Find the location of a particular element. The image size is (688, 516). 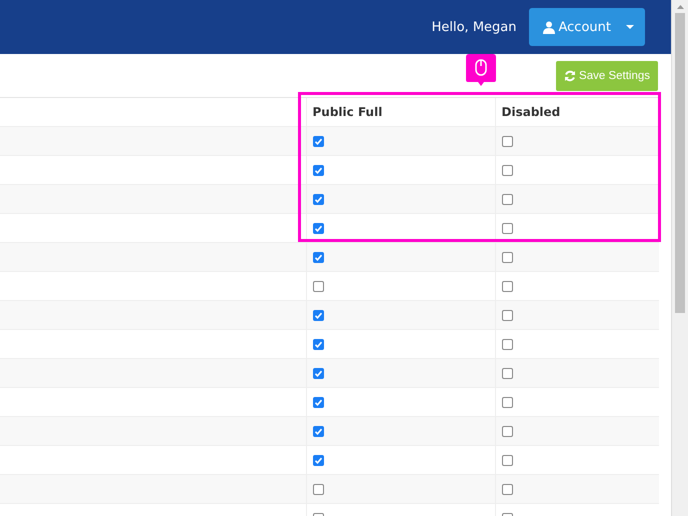

column-header: Disabled is located at coordinates (531, 112).